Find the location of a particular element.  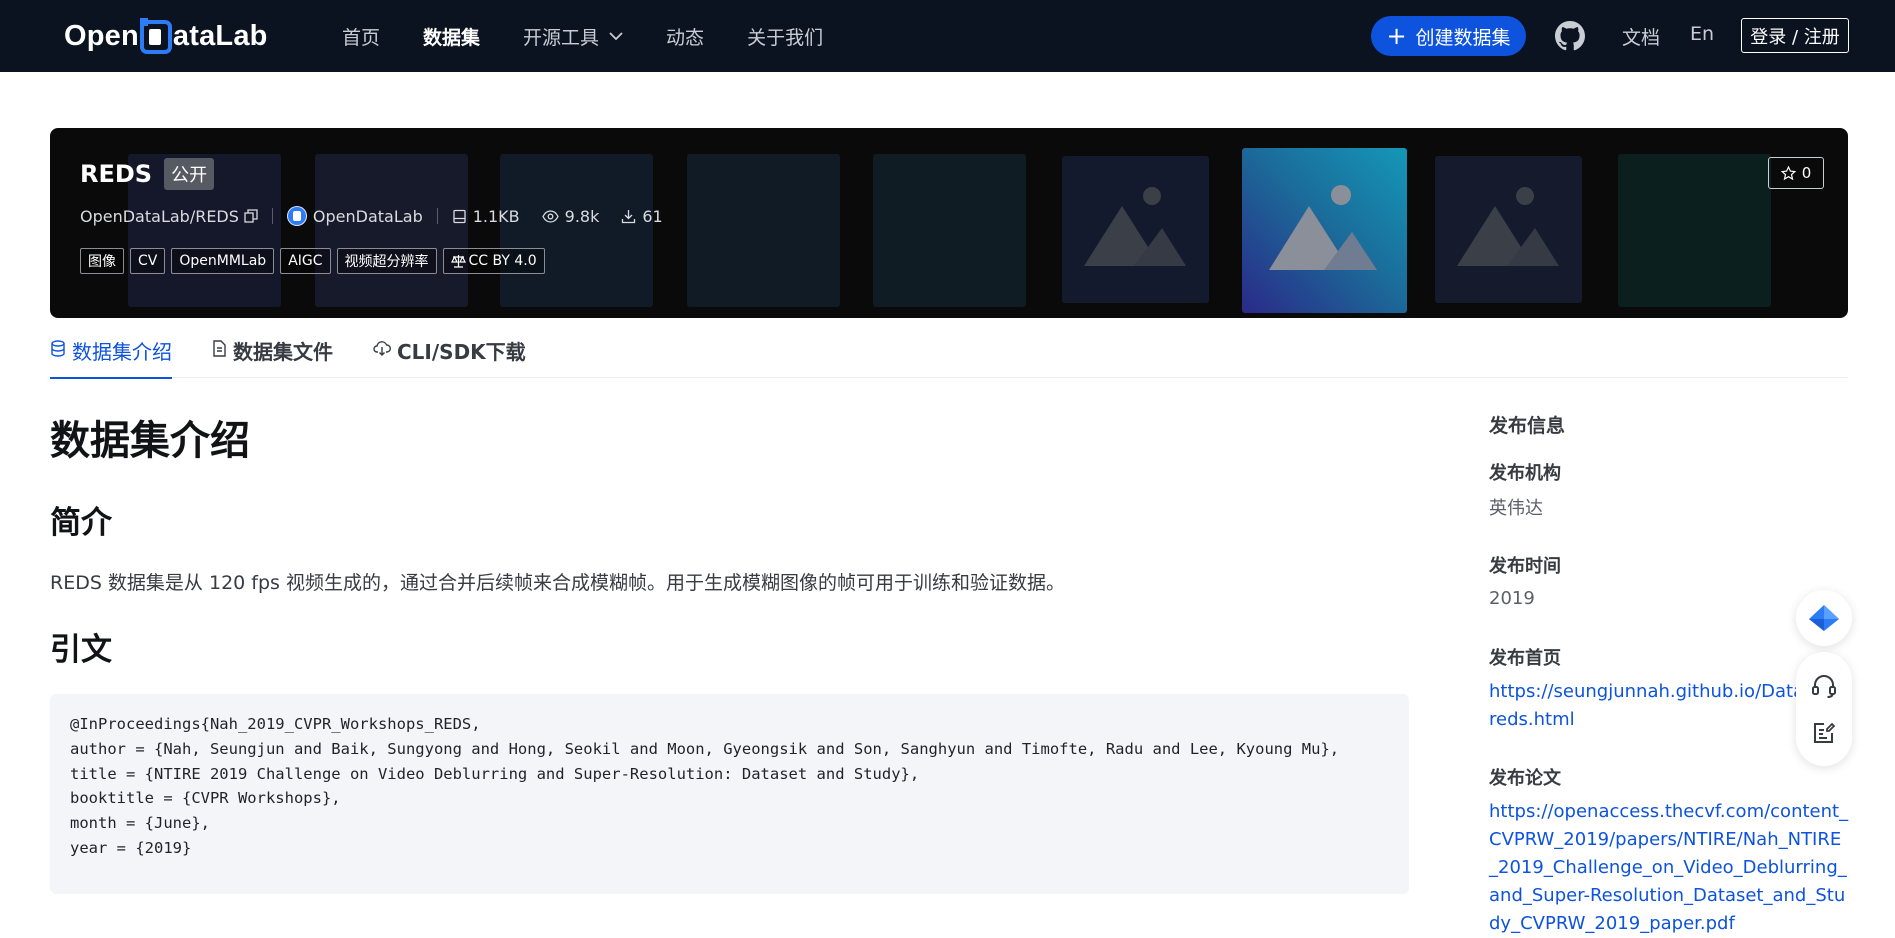

code-line: booktitle = {CVPR Workshops}, is located at coordinates (205, 798).